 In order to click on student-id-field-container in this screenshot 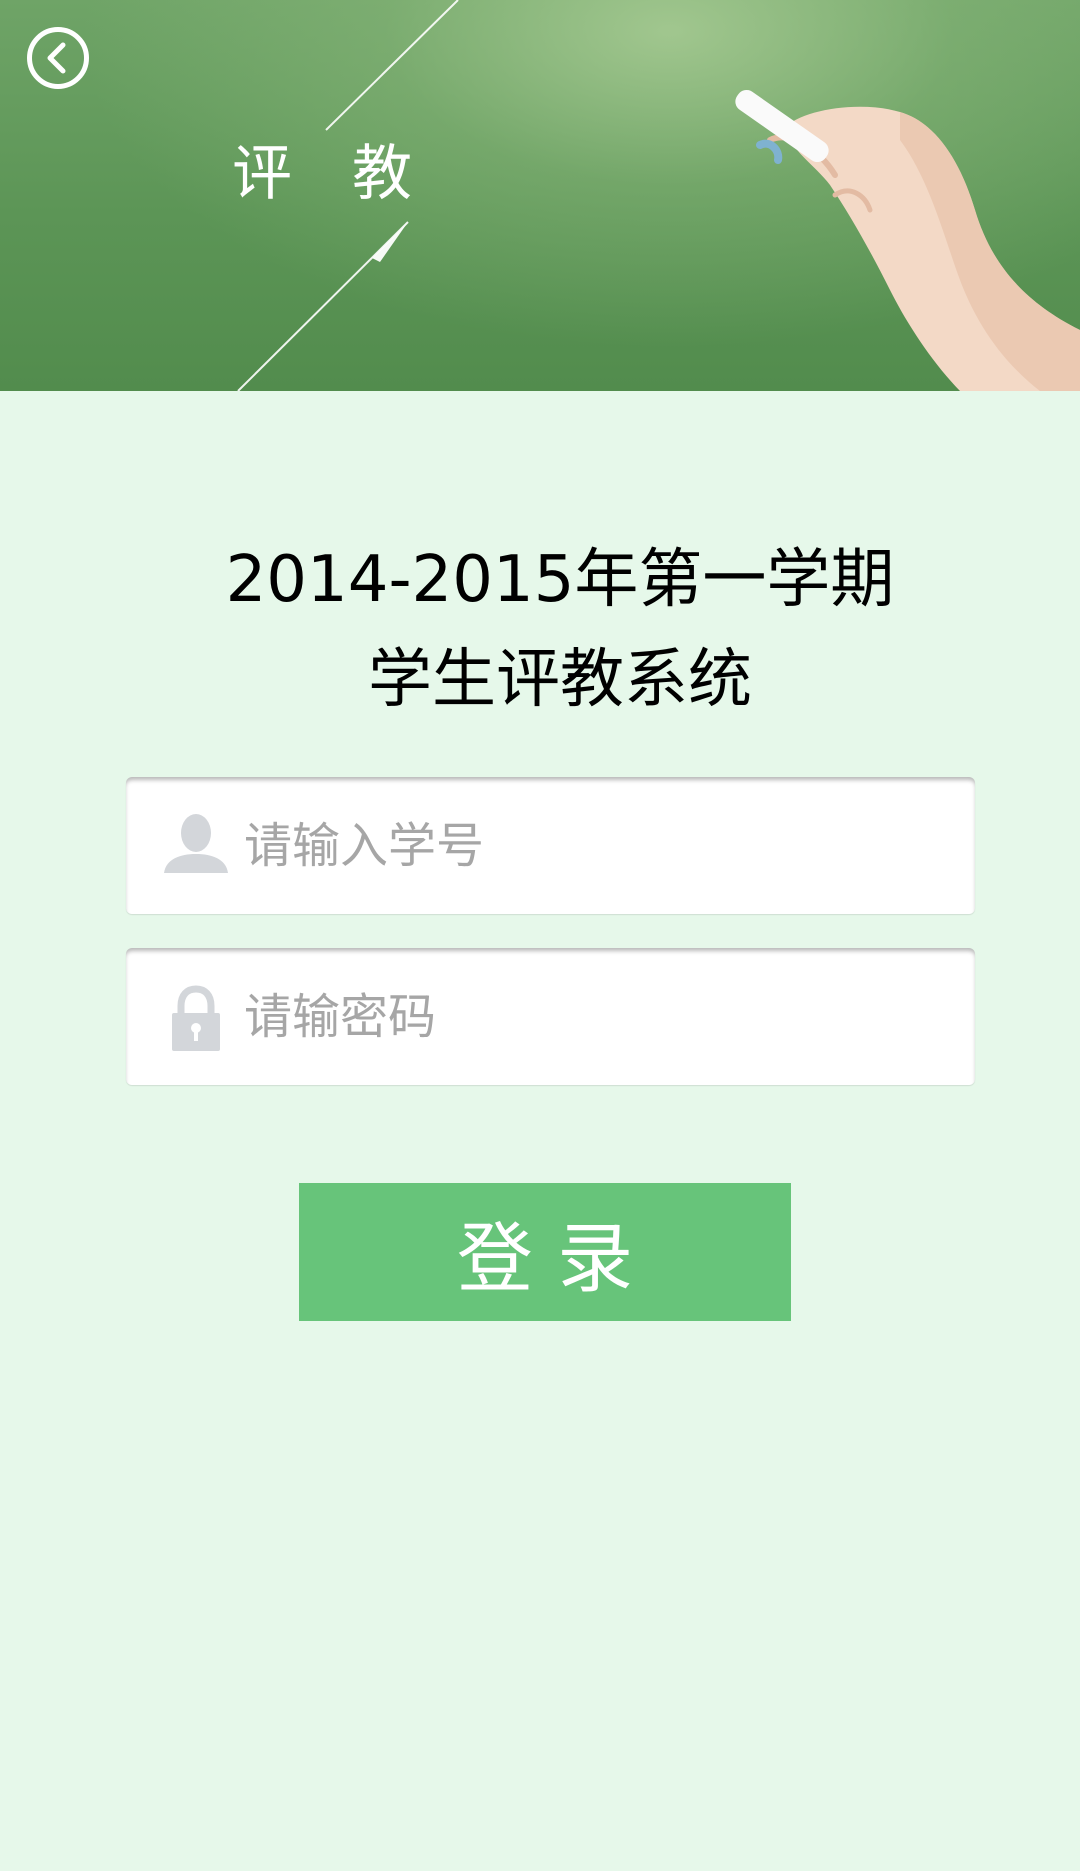, I will do `click(550, 845)`.